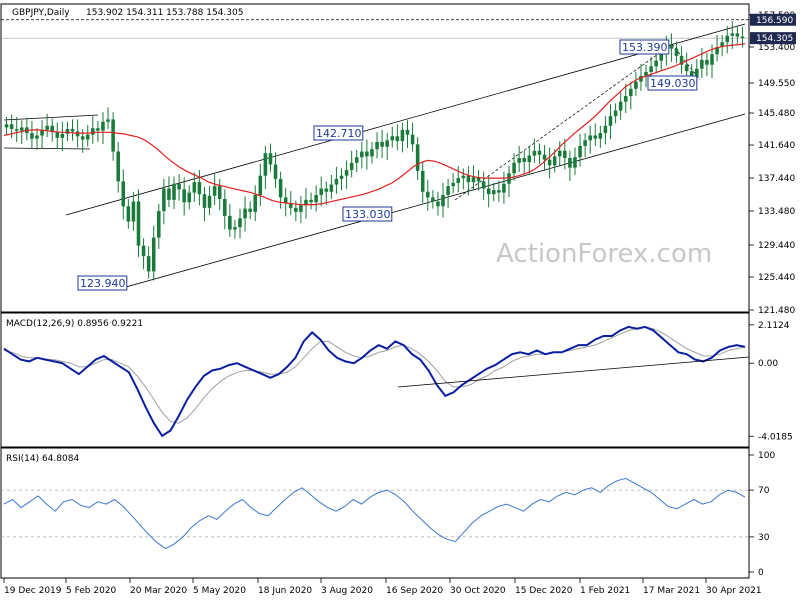 The height and width of the screenshot is (600, 800). Describe the element at coordinates (339, 133) in the screenshot. I see `price-annotation-label: 142.710` at that location.